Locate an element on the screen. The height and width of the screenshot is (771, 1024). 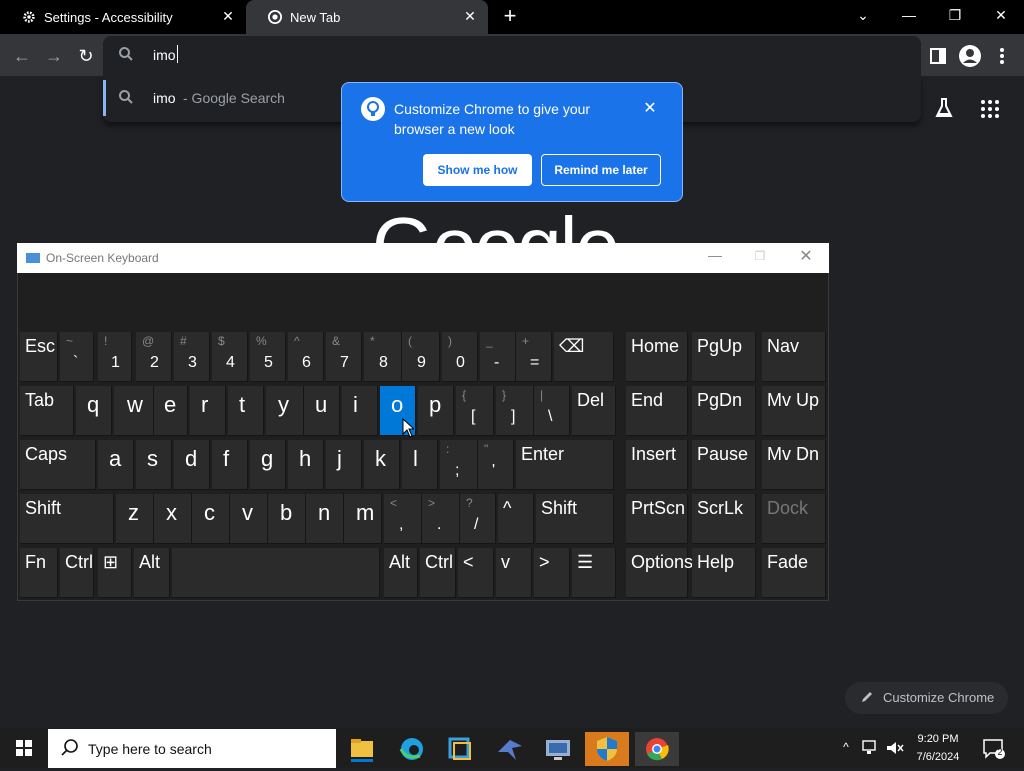
key-symbol: ⊞ is located at coordinates (115, 573).